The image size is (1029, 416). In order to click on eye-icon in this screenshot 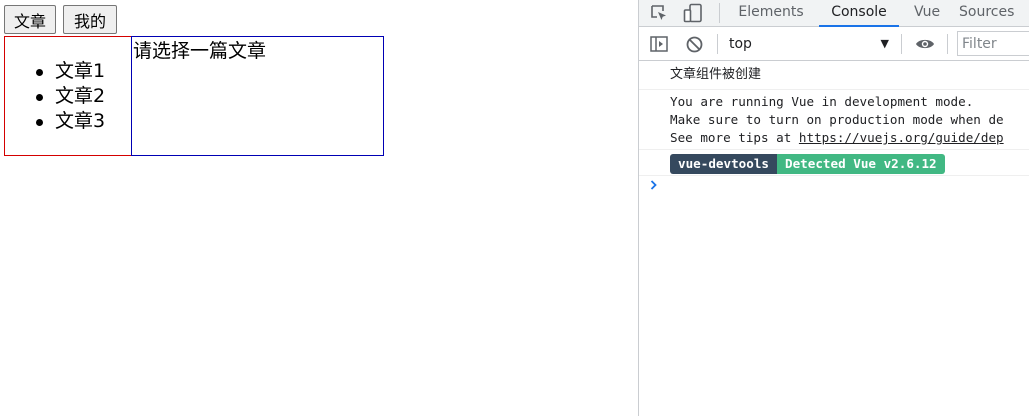, I will do `click(925, 44)`.